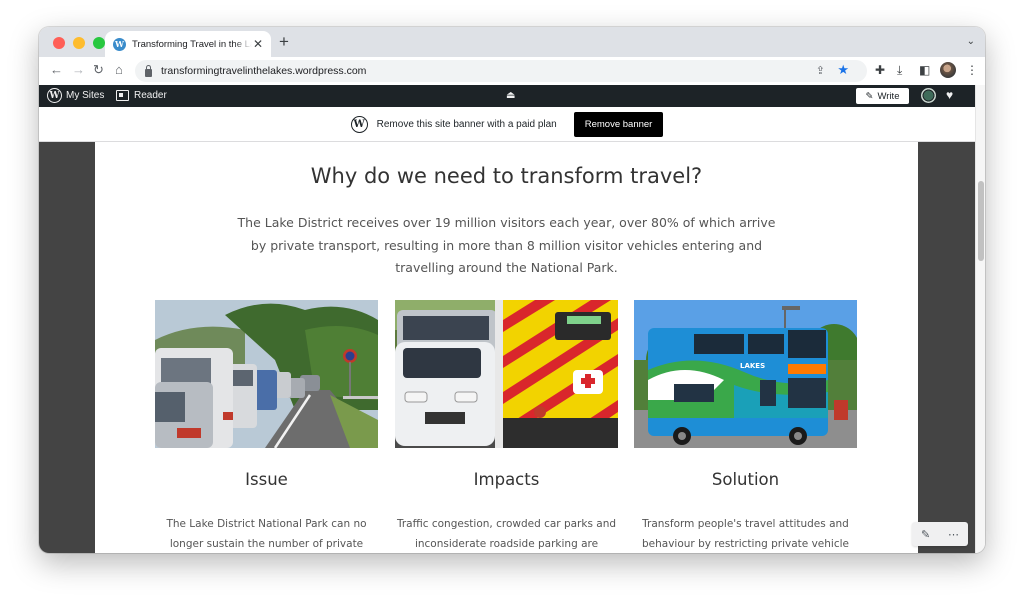  Describe the element at coordinates (820, 70) in the screenshot. I see `share-icon: ⇪` at that location.